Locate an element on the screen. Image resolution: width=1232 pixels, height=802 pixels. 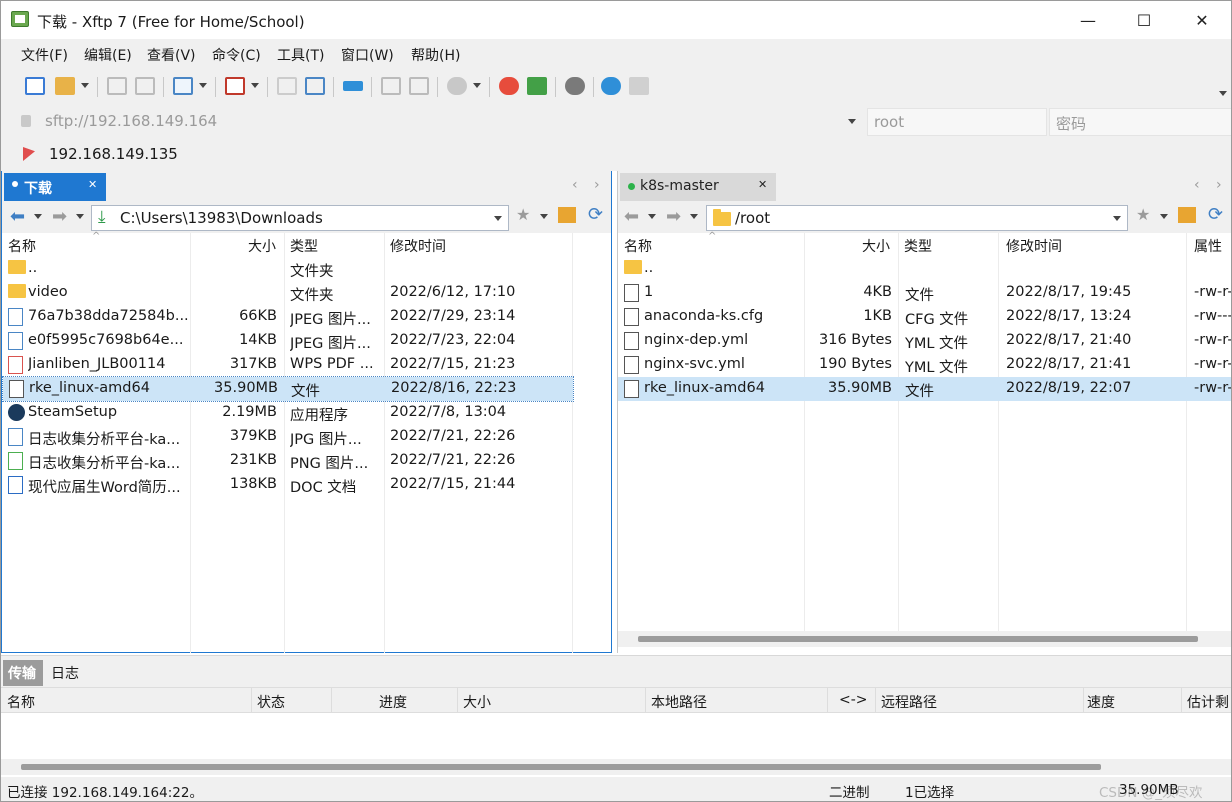
col-progress: 进度 is located at coordinates (393, 702).